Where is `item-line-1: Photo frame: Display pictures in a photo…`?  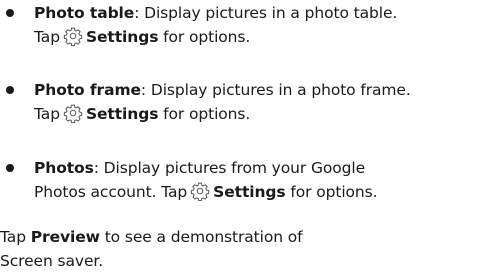
item-line-1: Photo frame: Display pictures in a photo… is located at coordinates (258, 90).